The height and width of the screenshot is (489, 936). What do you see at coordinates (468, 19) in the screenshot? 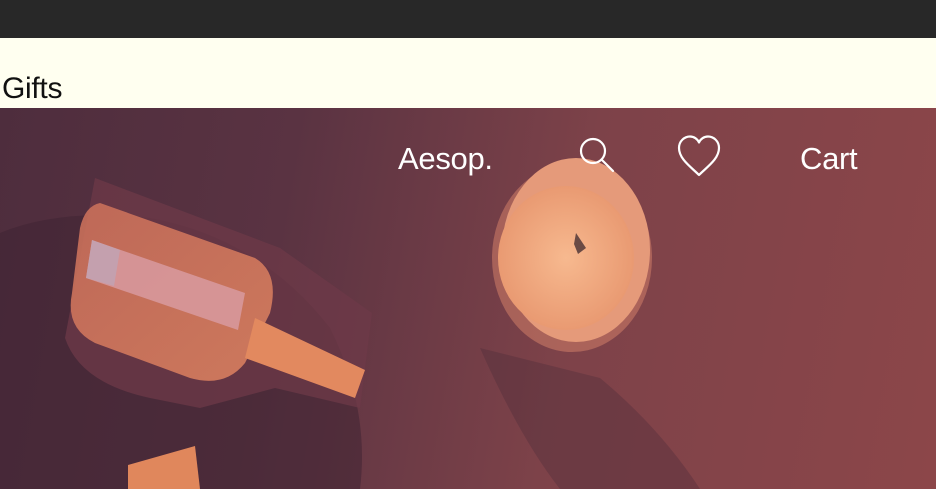
I see `top-bar` at bounding box center [468, 19].